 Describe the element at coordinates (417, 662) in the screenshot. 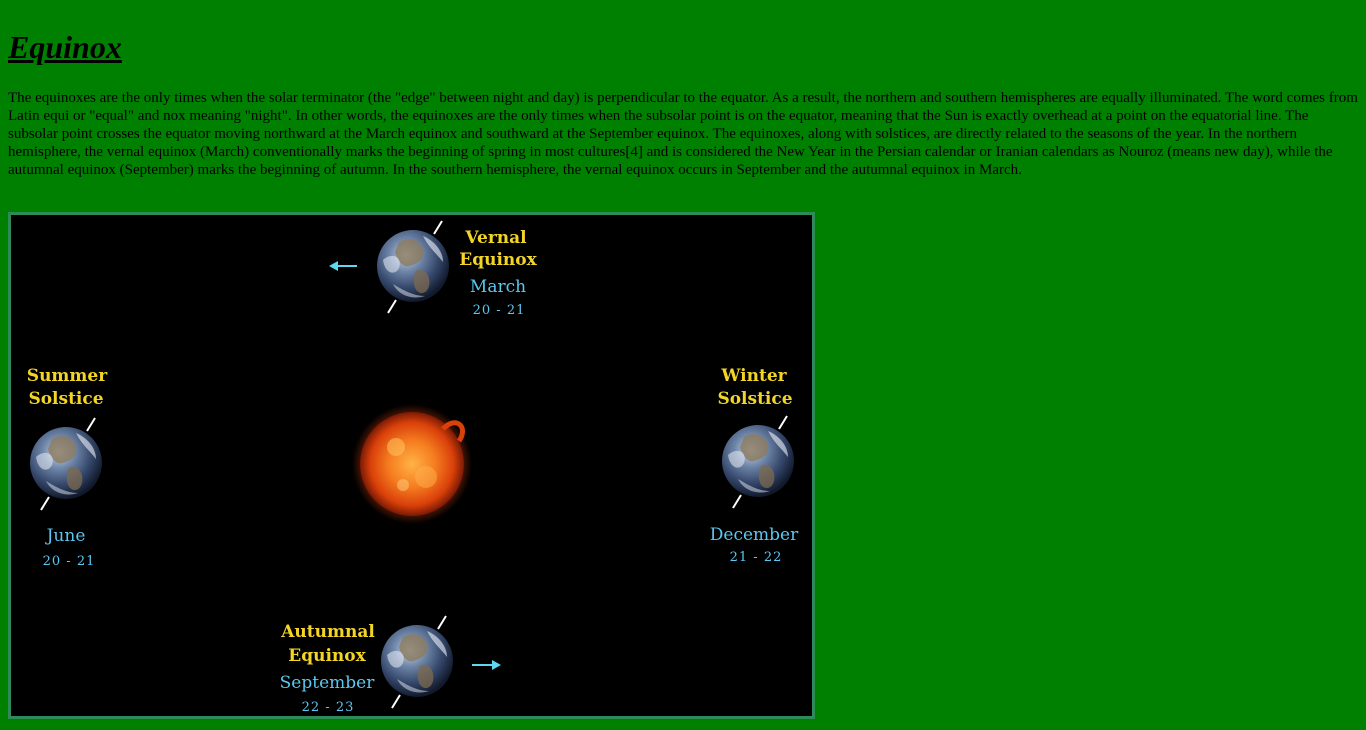

I see `earth-autumnal-image` at that location.